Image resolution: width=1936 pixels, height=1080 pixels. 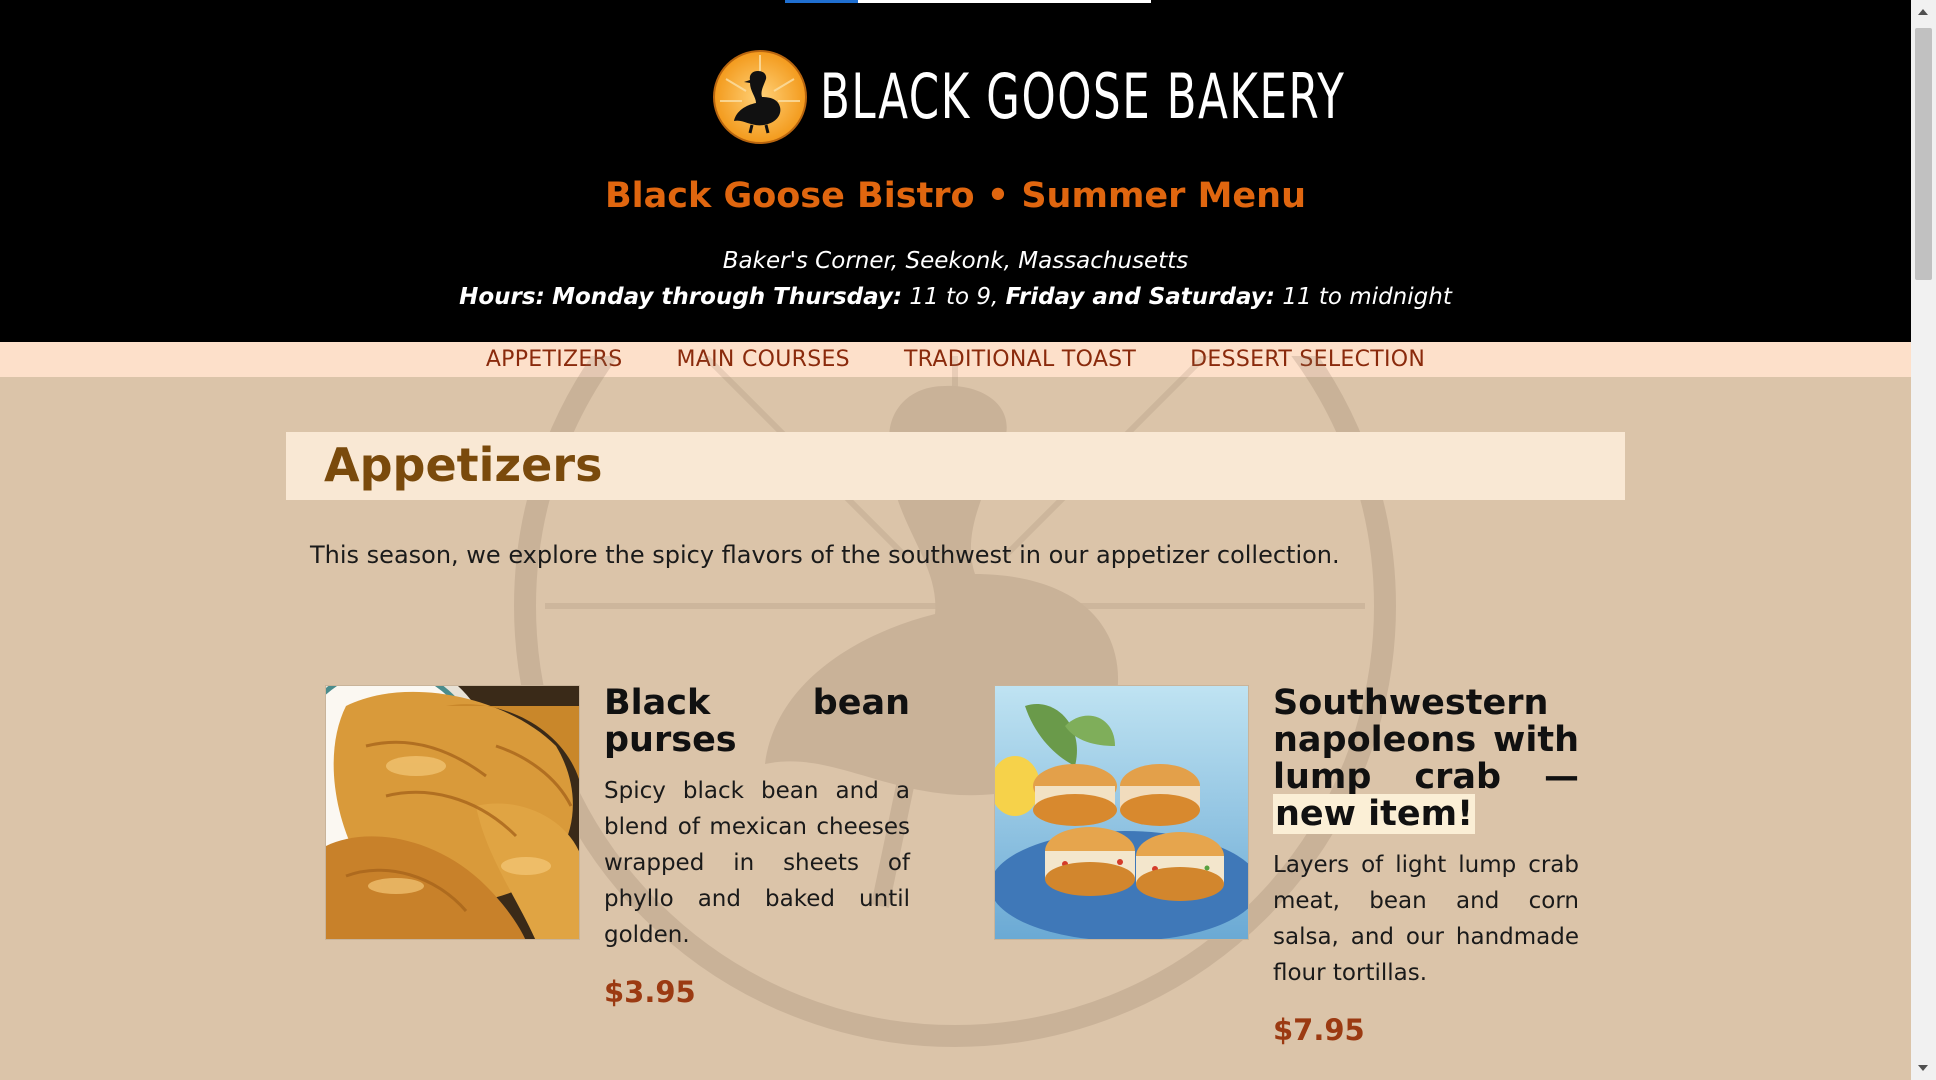 I want to click on nav-link-appetizers: APPETIZERS, so click(x=554, y=359).